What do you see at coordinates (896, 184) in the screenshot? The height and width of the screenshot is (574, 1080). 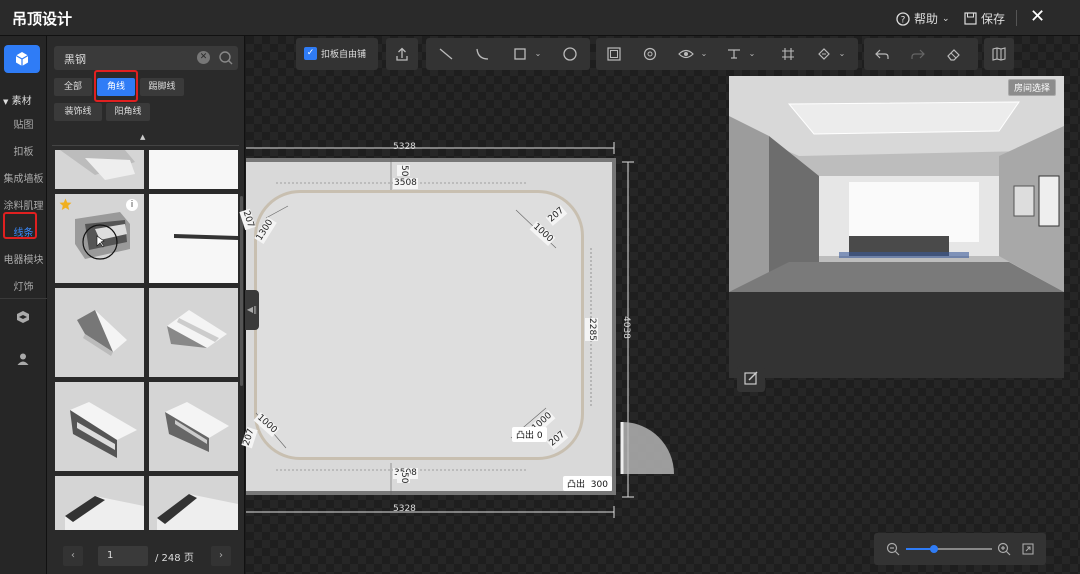 I see `render-image` at bounding box center [896, 184].